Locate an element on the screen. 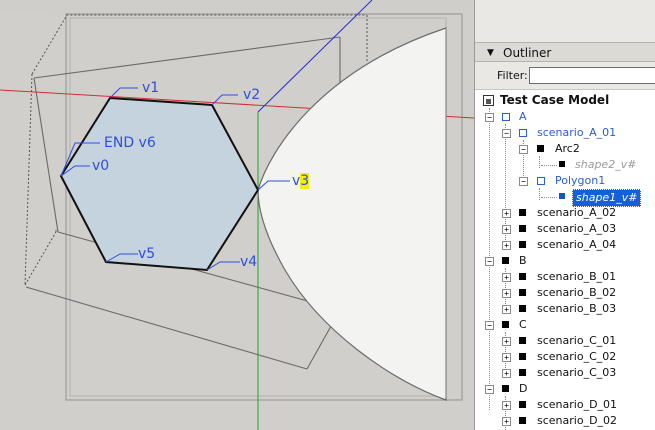  tree-item-label: scenario_A_03 is located at coordinates (577, 228).